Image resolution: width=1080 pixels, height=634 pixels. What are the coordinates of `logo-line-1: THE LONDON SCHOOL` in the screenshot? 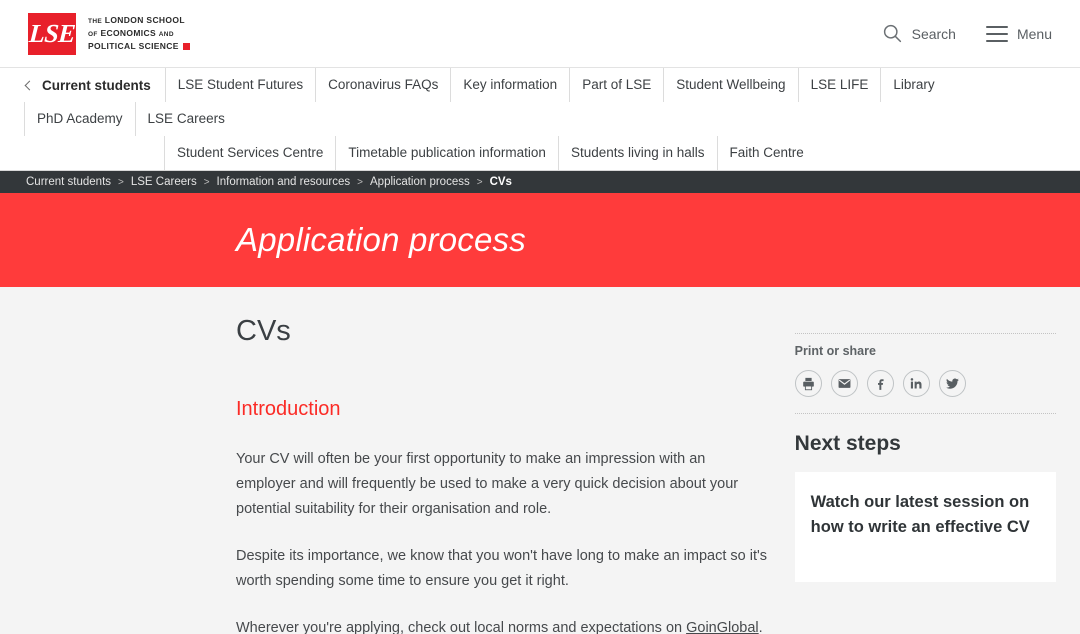 It's located at (139, 21).